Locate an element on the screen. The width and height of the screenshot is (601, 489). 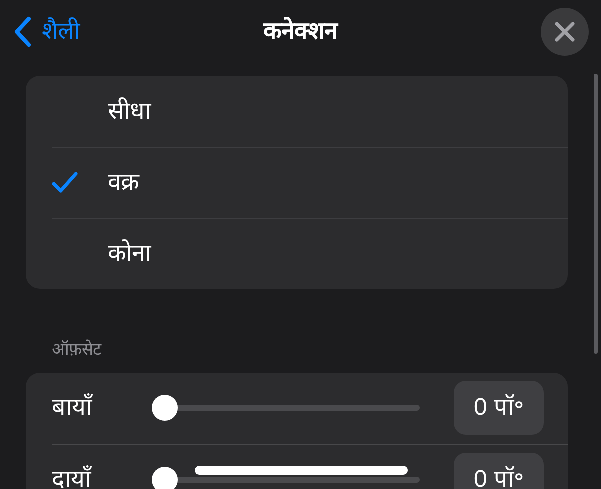
close-icon is located at coordinates (565, 32).